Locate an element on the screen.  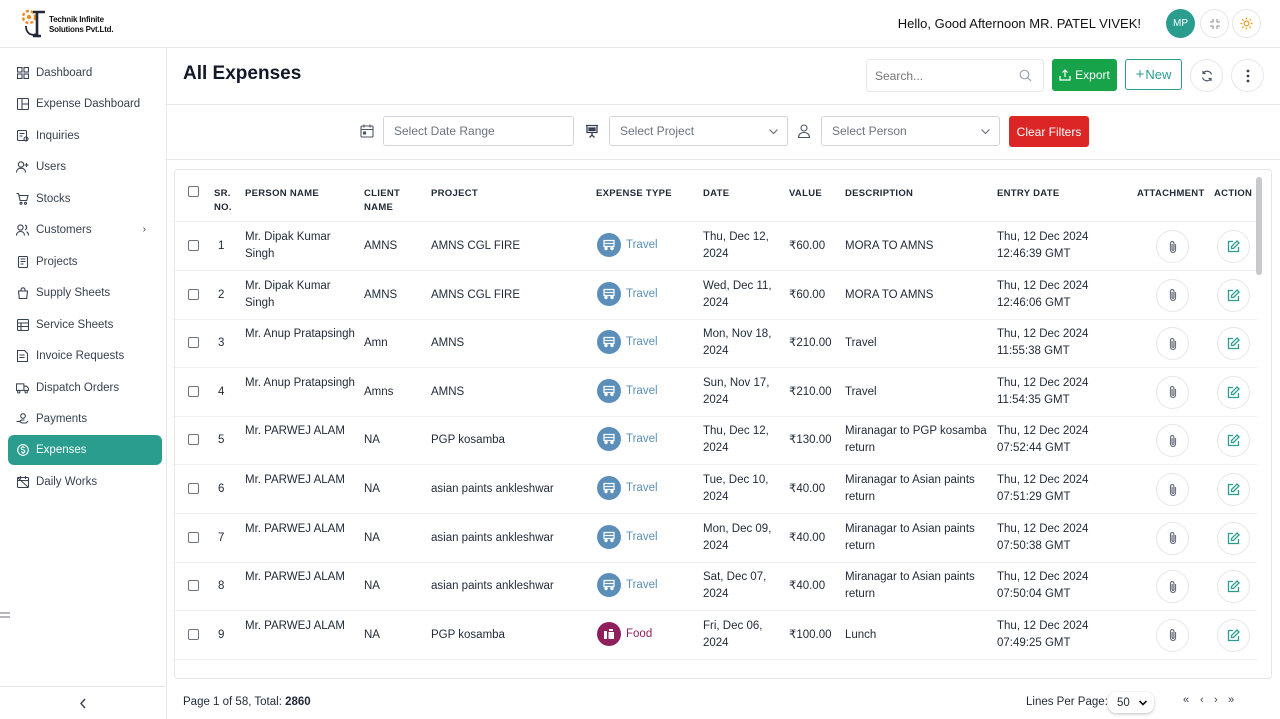
column-header-description: DESCRIPTION is located at coordinates (879, 194).